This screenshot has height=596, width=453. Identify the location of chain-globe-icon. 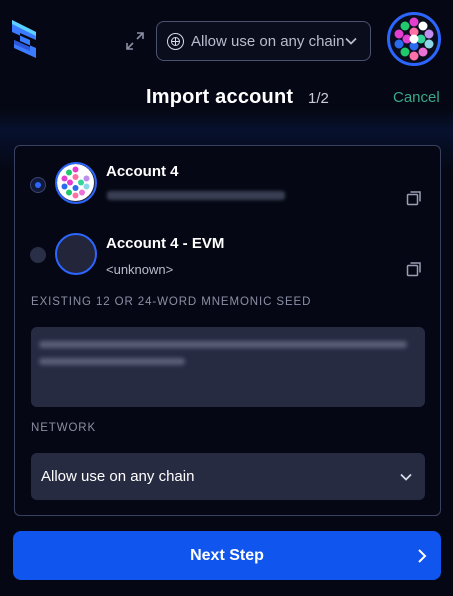
(175, 41).